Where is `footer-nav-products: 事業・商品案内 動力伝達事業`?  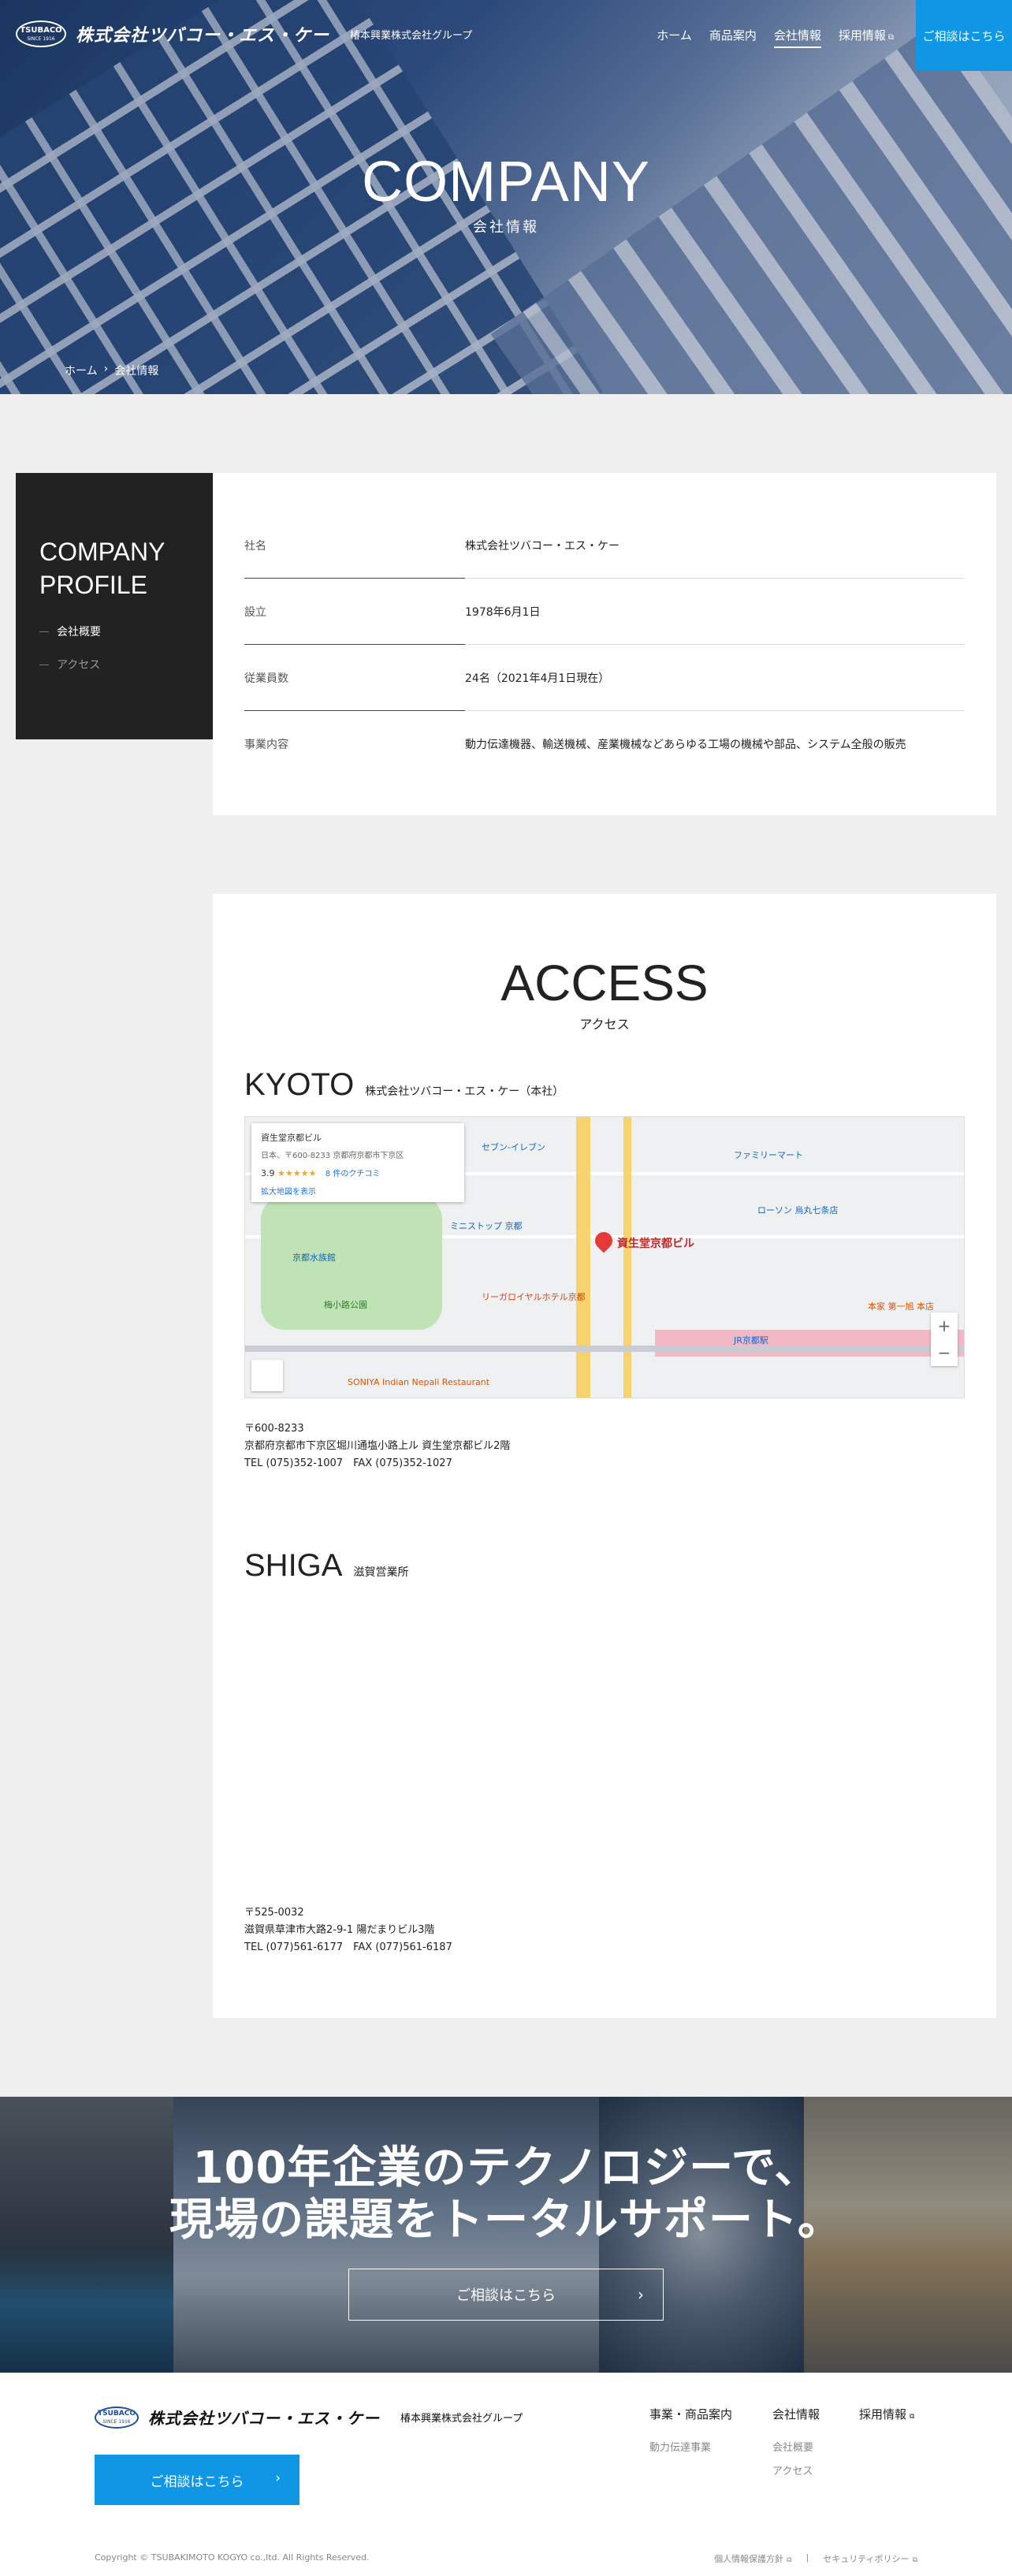
footer-nav-products: 事業・商品案内 動力伝達事業 is located at coordinates (691, 2430).